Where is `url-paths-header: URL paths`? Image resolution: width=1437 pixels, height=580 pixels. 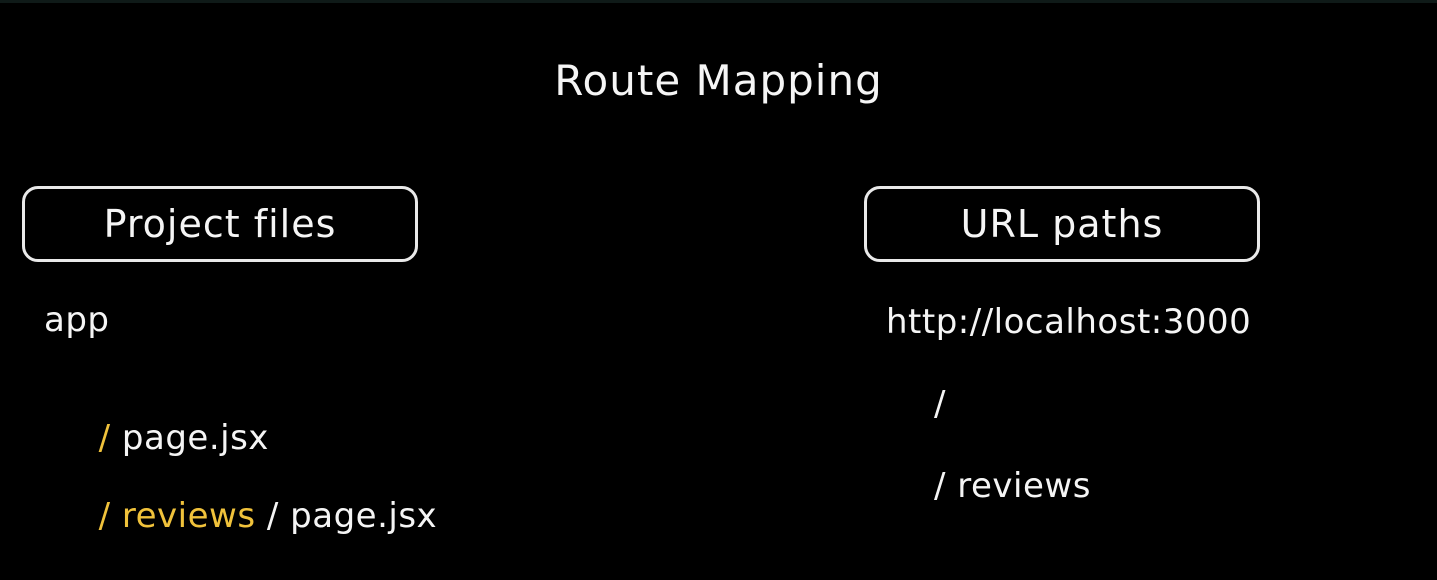
url-paths-header: URL paths is located at coordinates (1062, 224).